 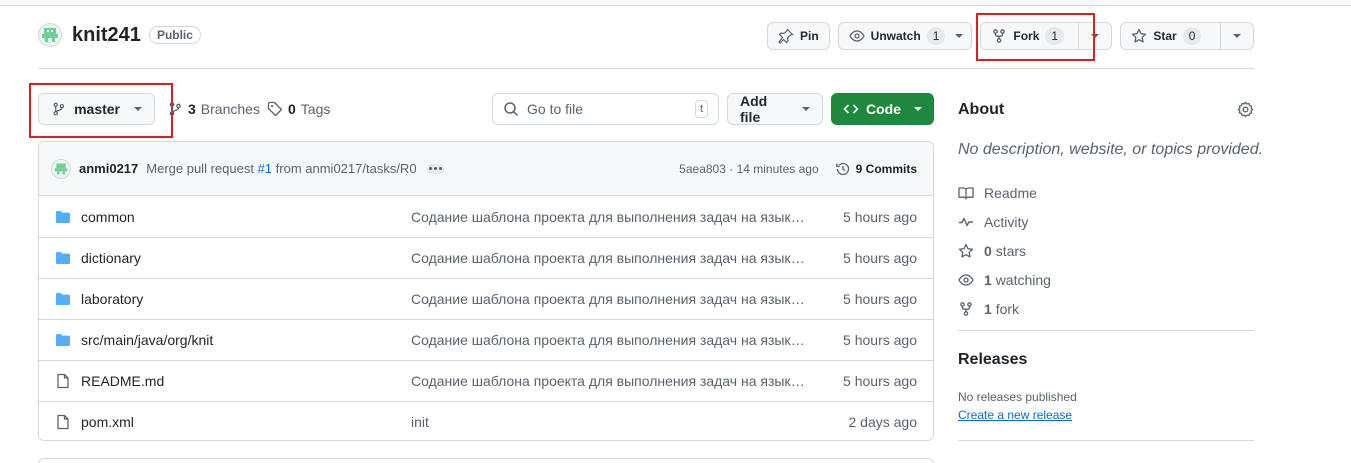 I want to click on file-name-cell: dictionary, so click(x=233, y=258).